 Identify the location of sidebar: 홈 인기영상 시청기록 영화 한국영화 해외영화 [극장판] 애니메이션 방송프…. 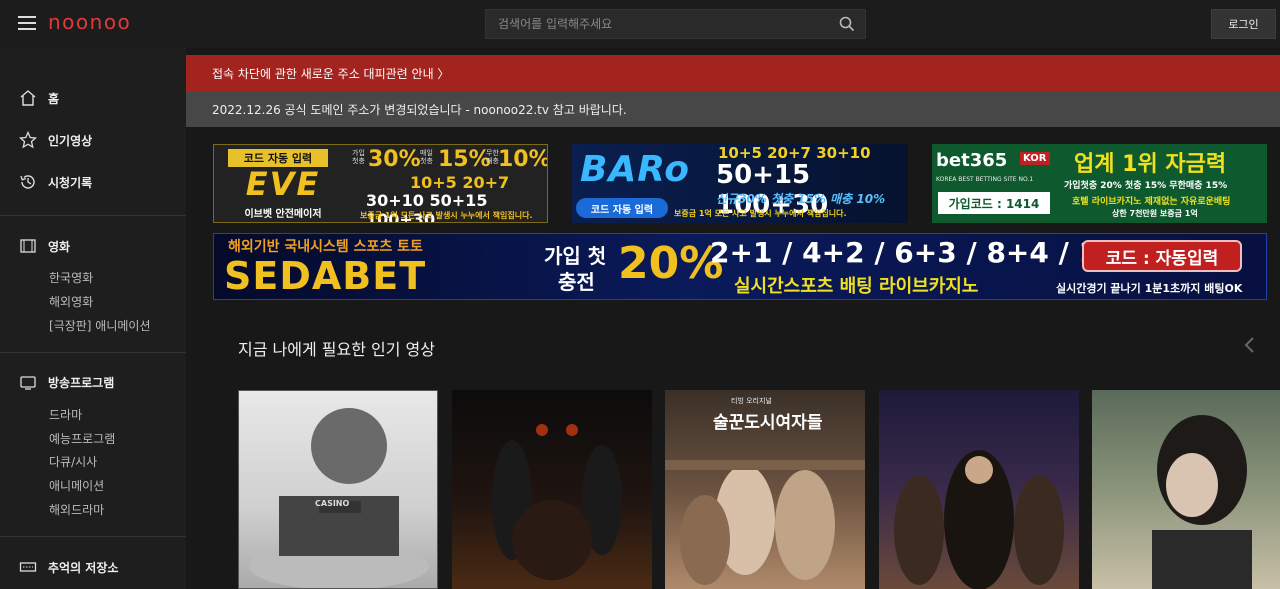
(93, 318).